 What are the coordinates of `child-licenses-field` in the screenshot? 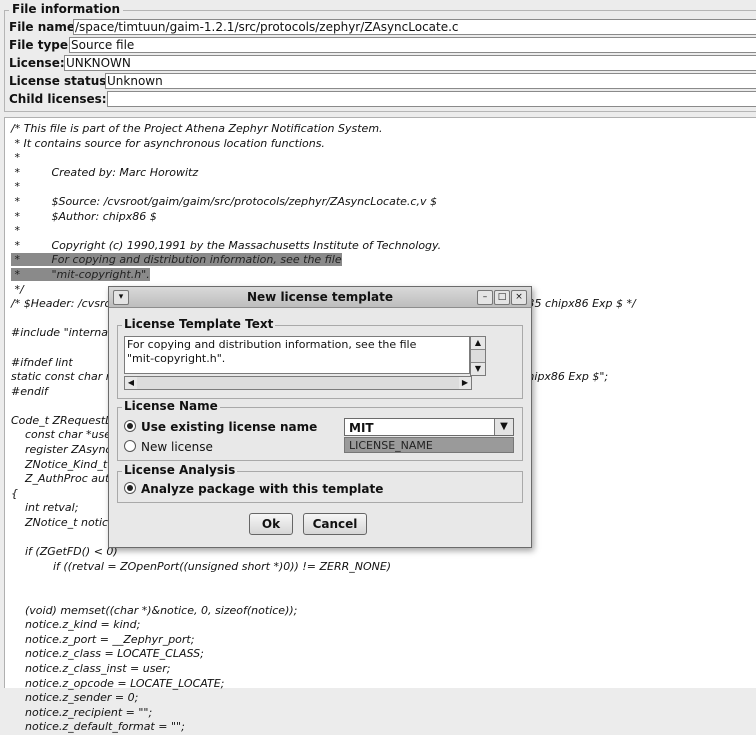 It's located at (431, 99).